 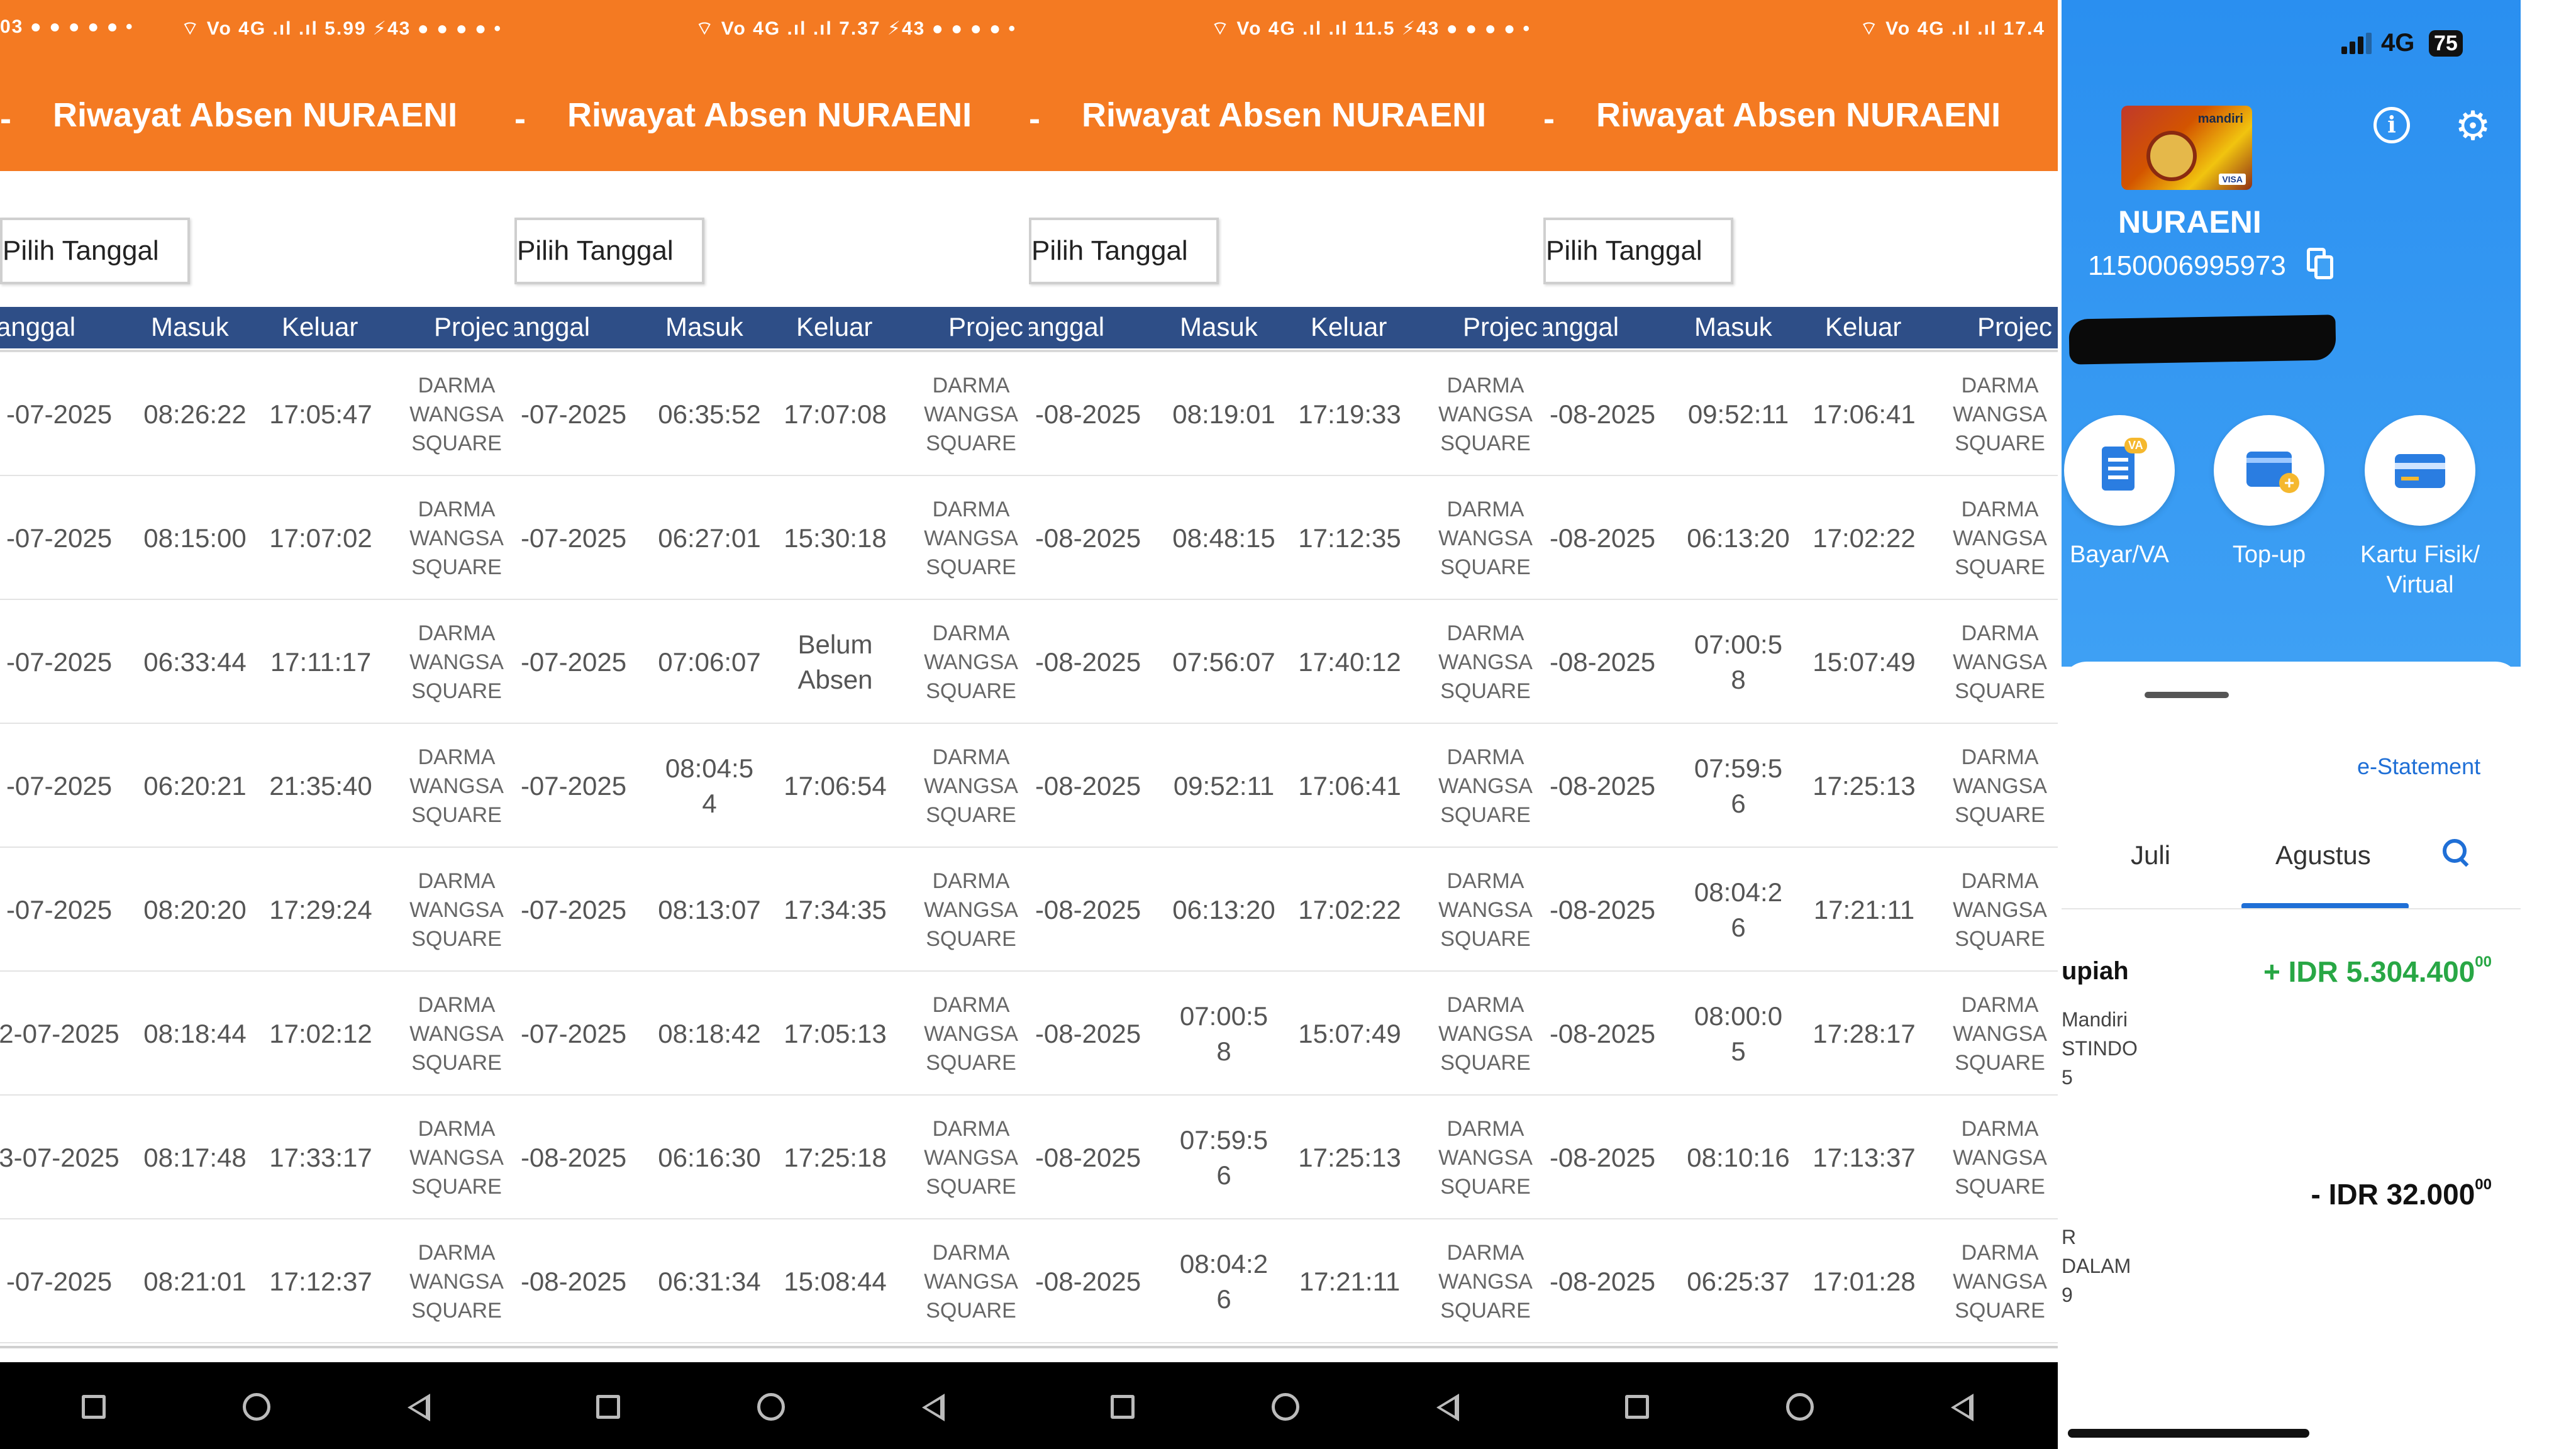 What do you see at coordinates (2323, 855) in the screenshot?
I see `tab-agustus: Agustus` at bounding box center [2323, 855].